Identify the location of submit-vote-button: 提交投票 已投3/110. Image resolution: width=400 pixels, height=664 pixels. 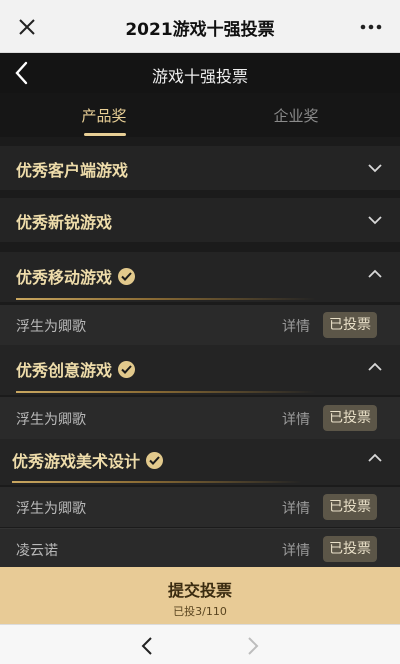
(200, 595).